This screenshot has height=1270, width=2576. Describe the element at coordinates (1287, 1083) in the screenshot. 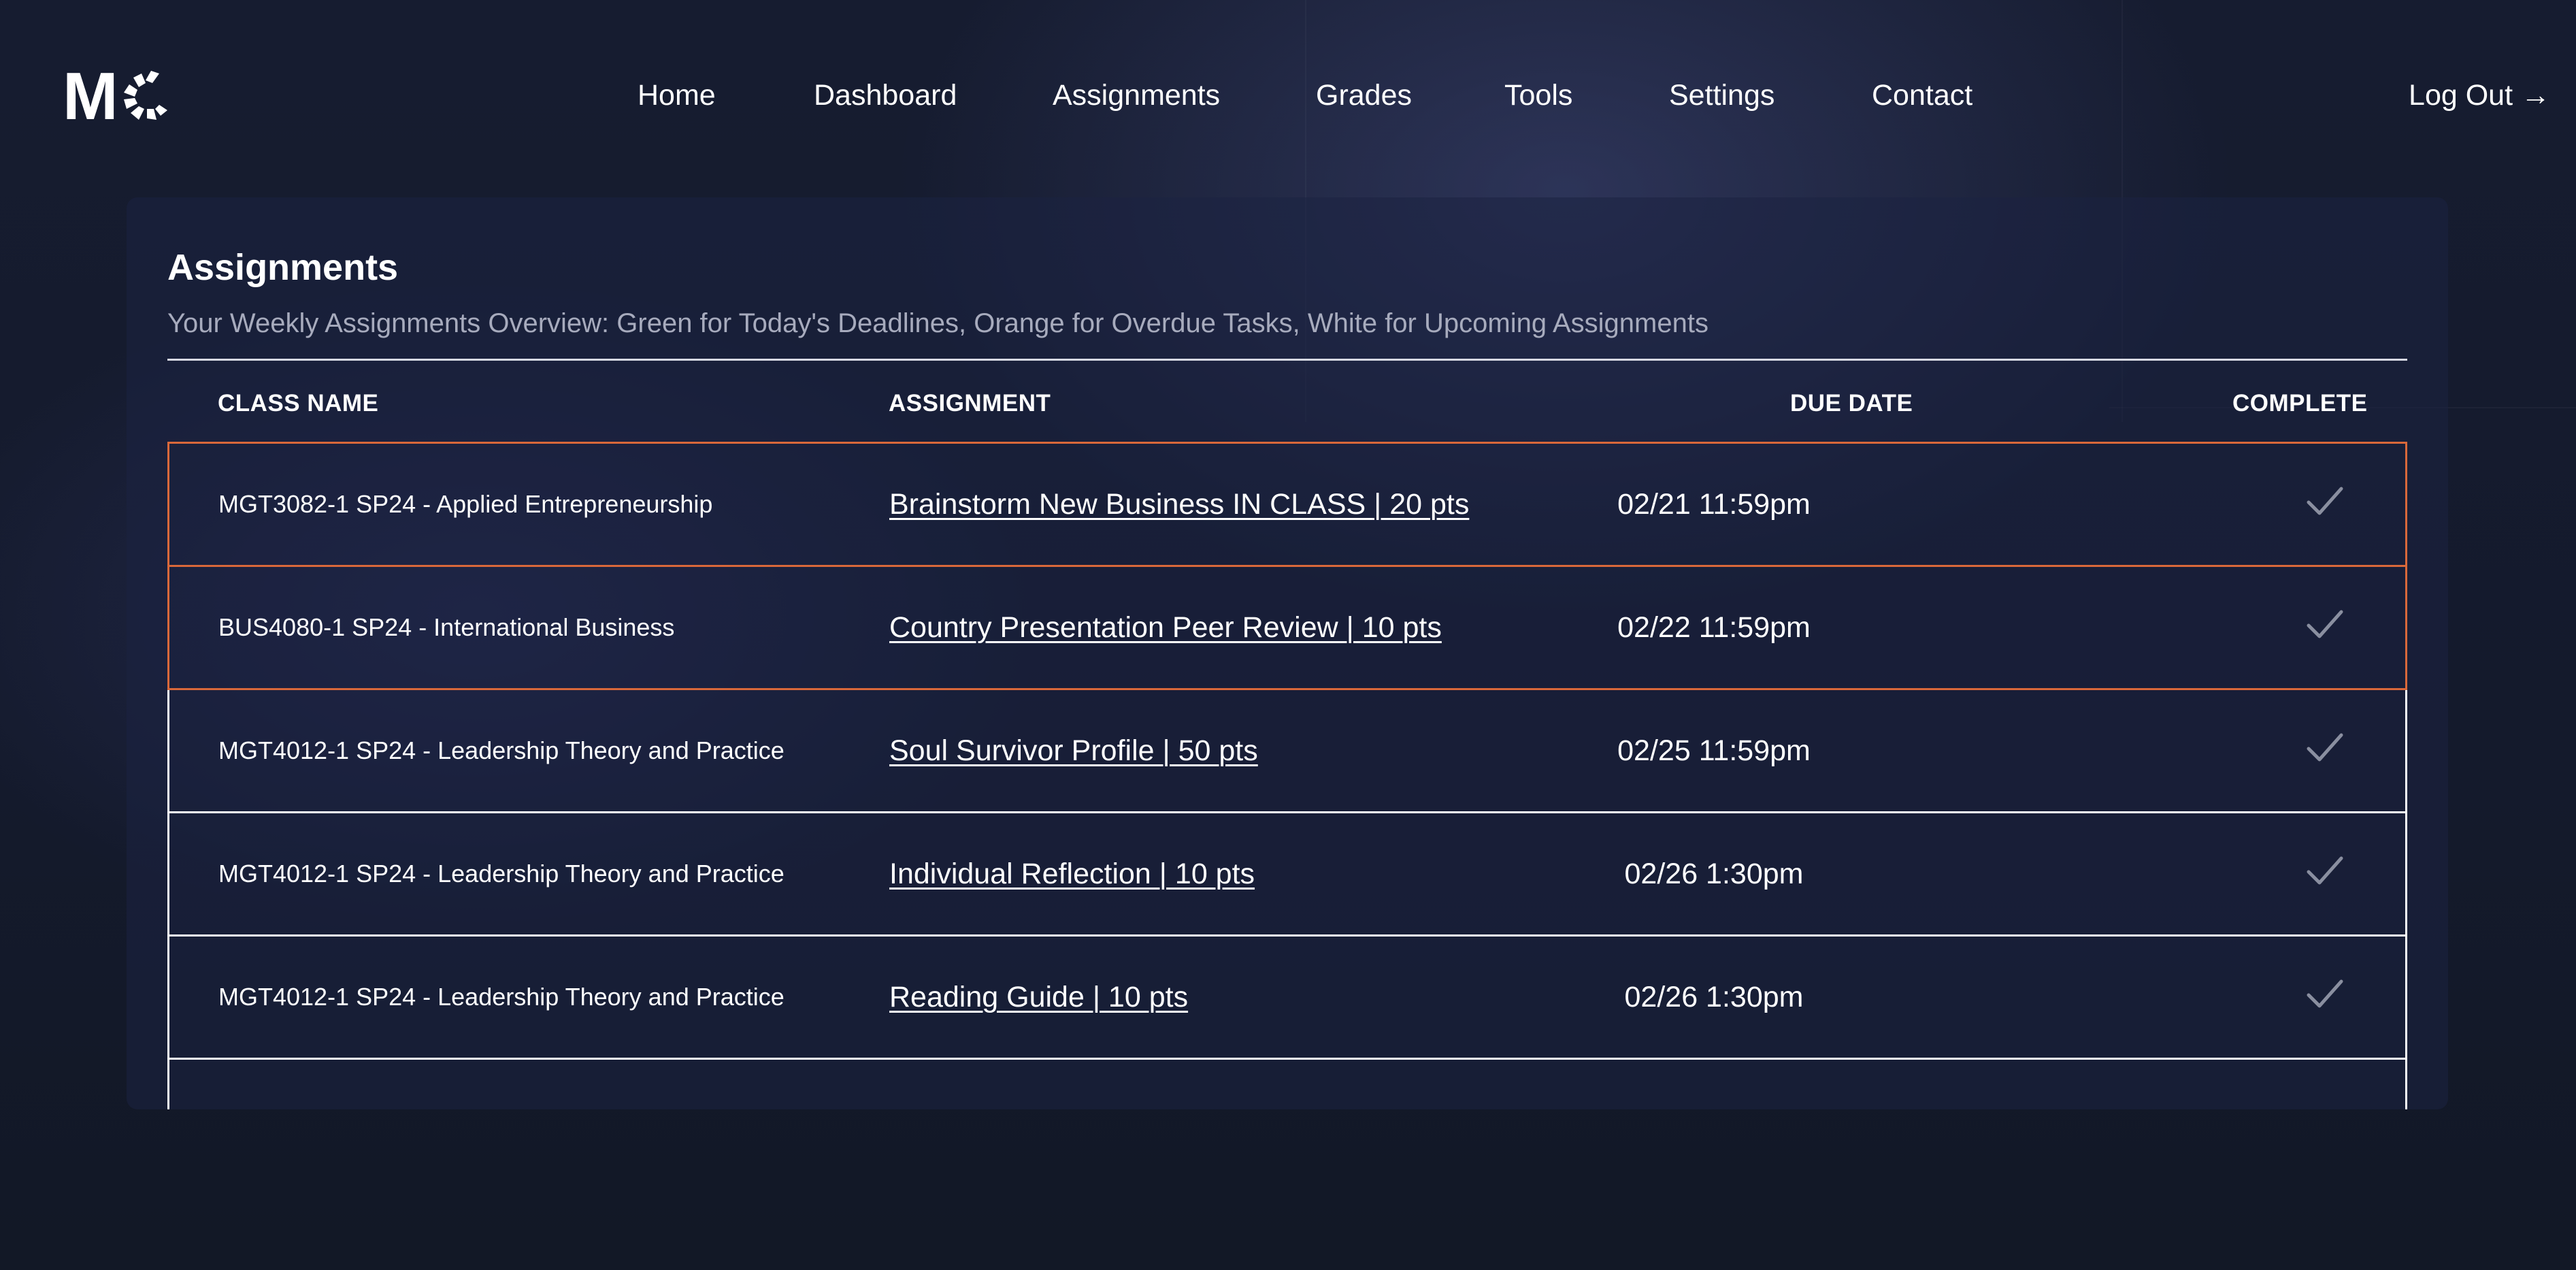

I see `table-row-partial` at that location.